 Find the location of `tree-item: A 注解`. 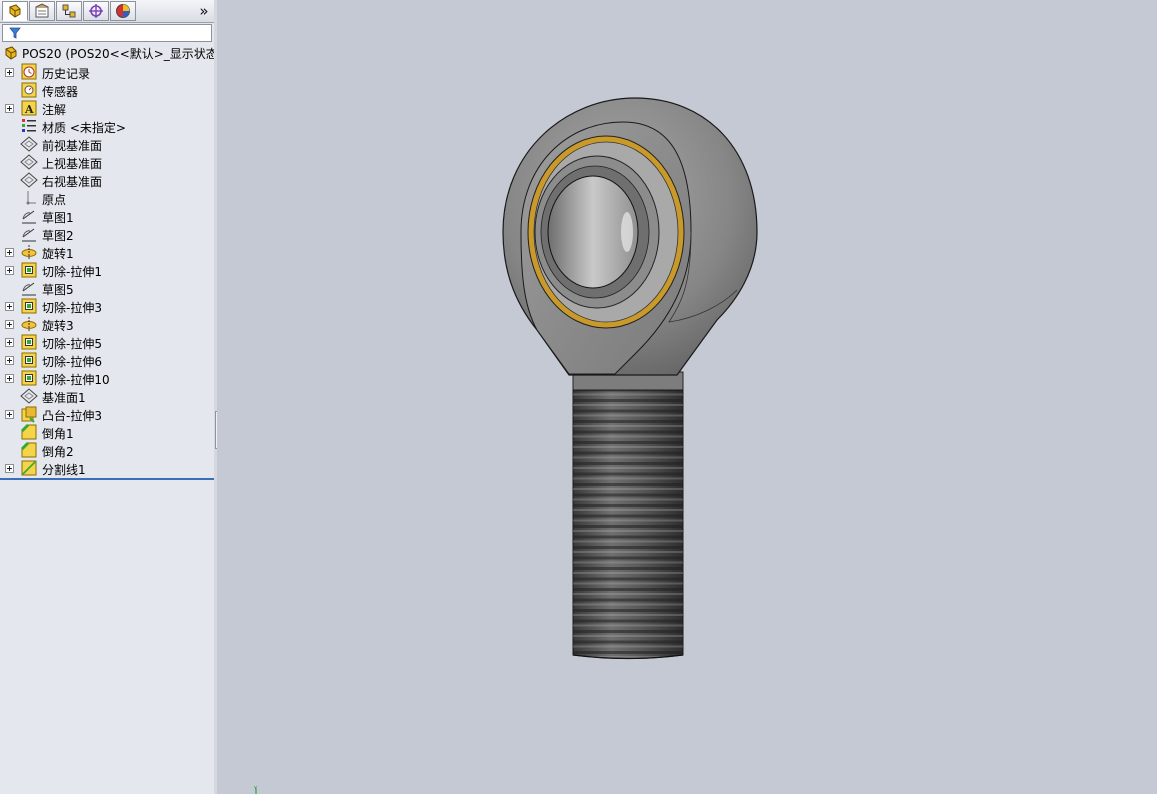

tree-item: A 注解 is located at coordinates (107, 108).